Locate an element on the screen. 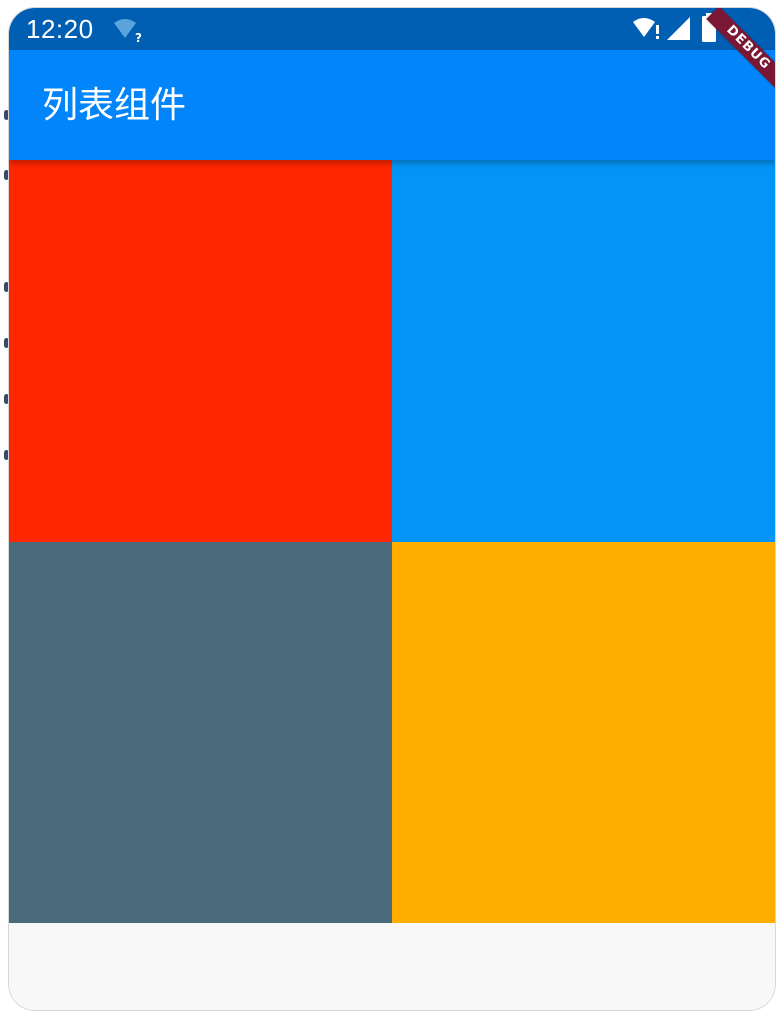  status-bar: 12:20 ? is located at coordinates (392, 29).